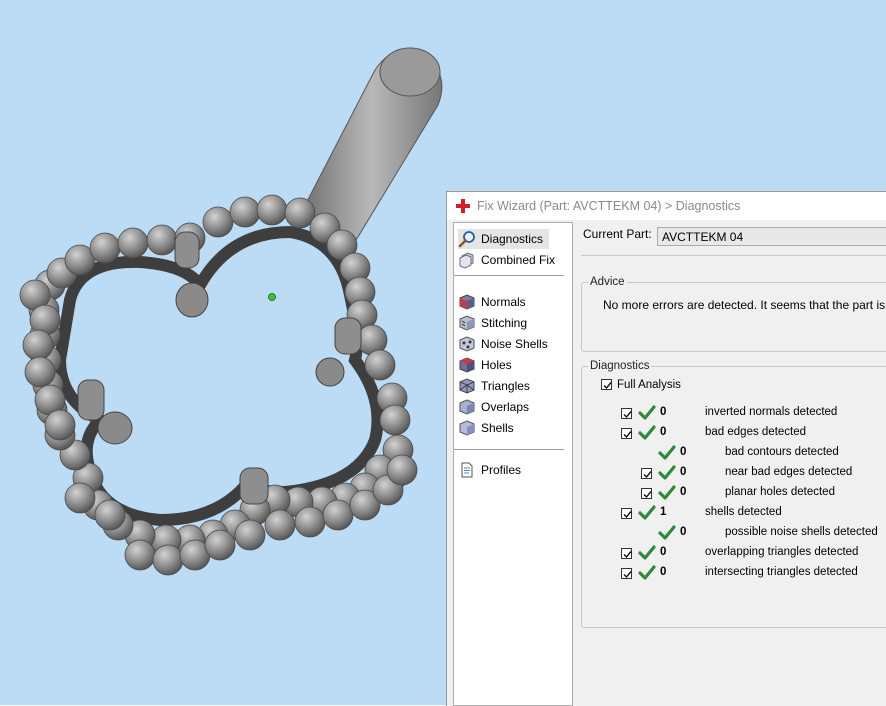 Image resolution: width=886 pixels, height=706 pixels. Describe the element at coordinates (617, 234) in the screenshot. I see `current-part-label: Current Part:` at that location.